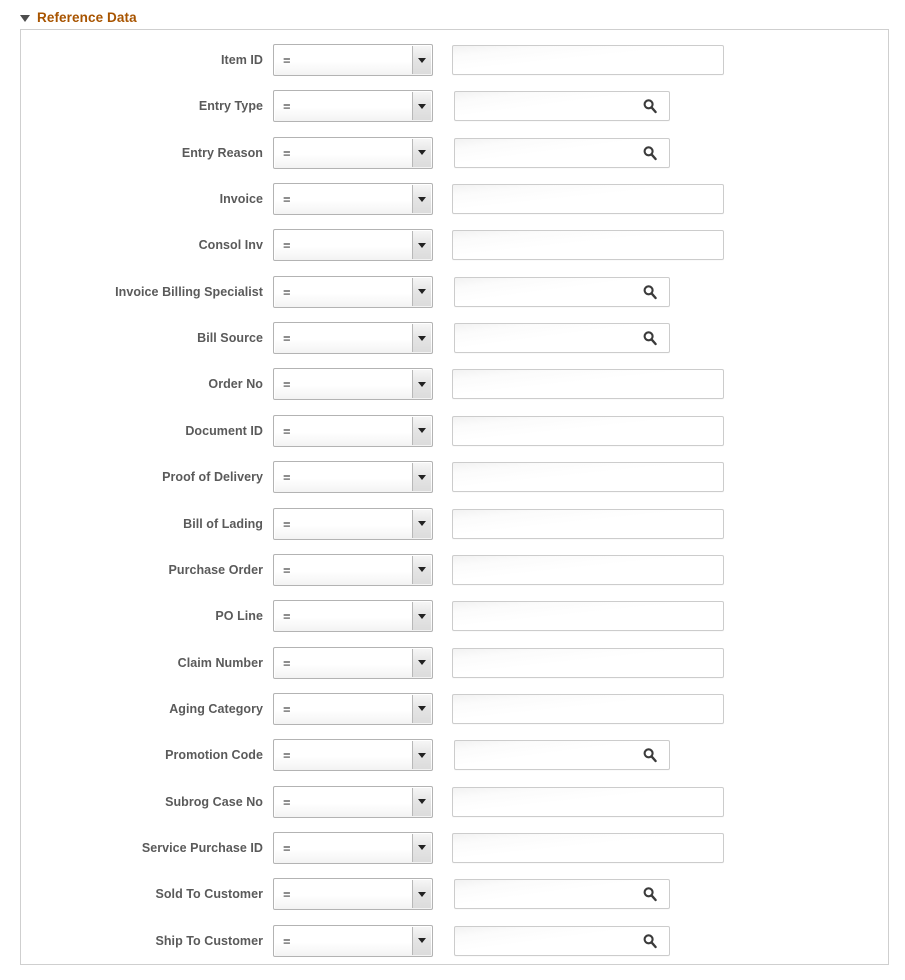  What do you see at coordinates (78, 17) in the screenshot?
I see `section-header: Reference Data` at bounding box center [78, 17].